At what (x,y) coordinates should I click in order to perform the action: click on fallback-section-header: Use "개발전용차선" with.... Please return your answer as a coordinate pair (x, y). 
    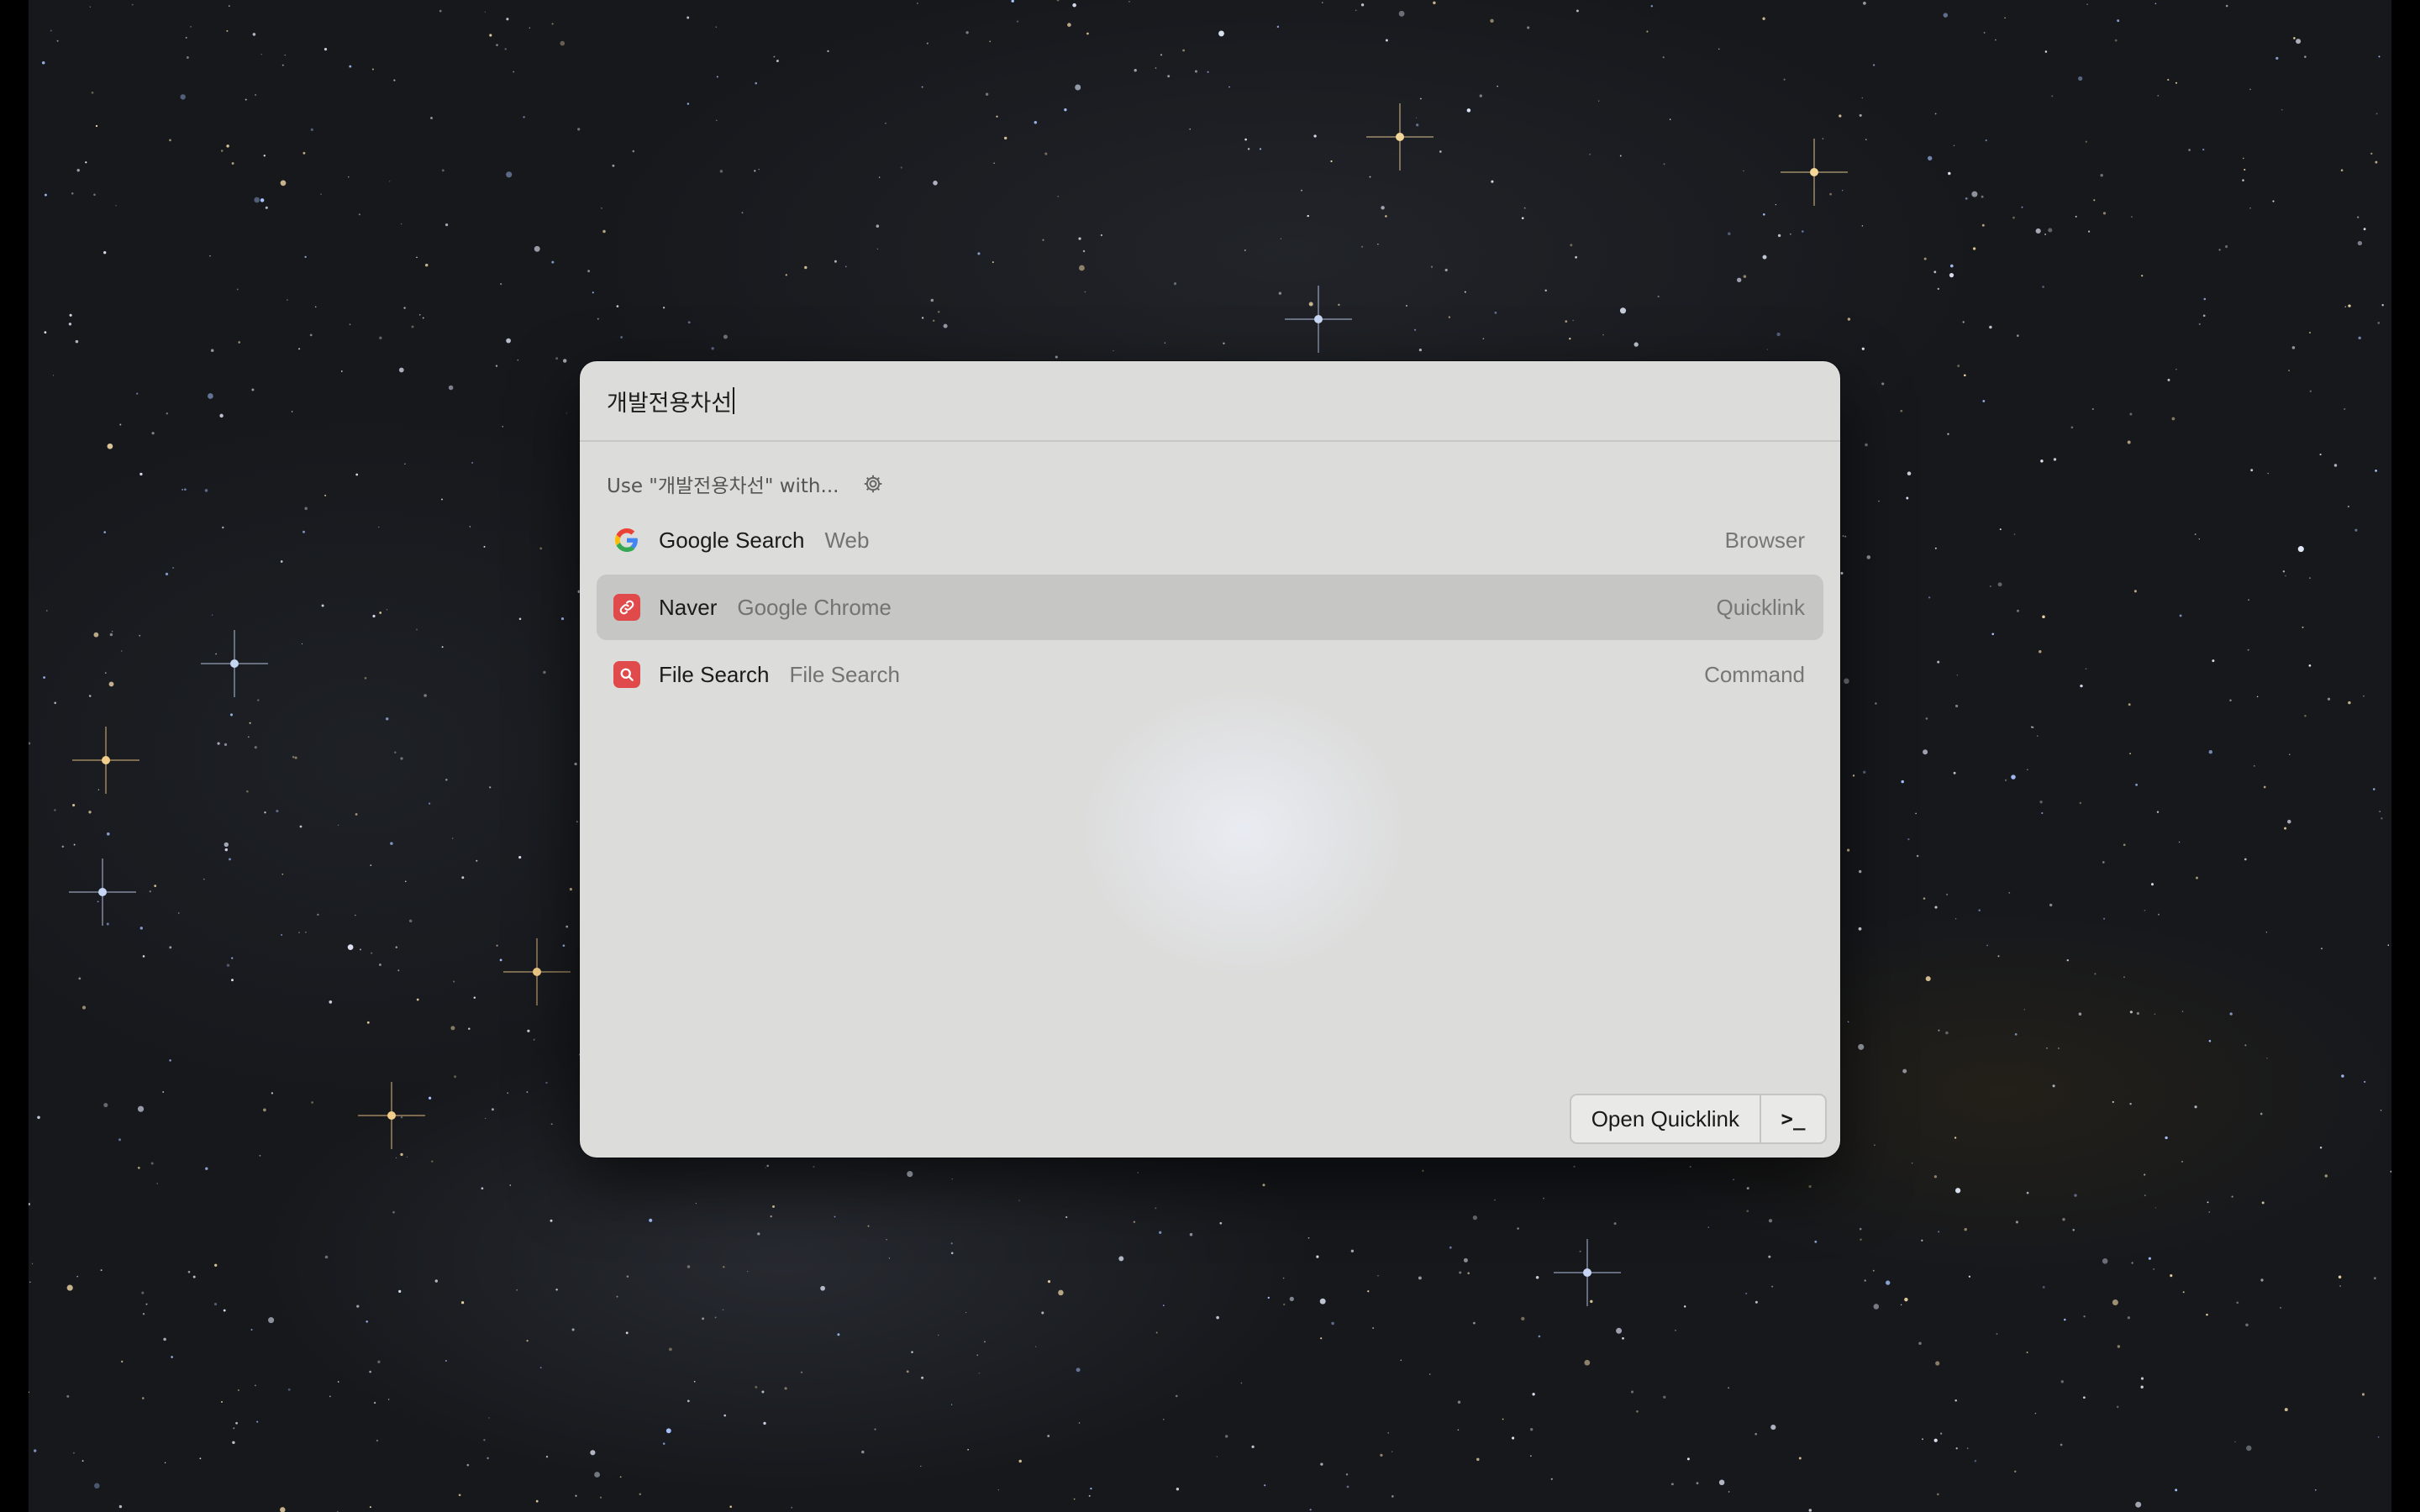
    Looking at the image, I should click on (1210, 484).